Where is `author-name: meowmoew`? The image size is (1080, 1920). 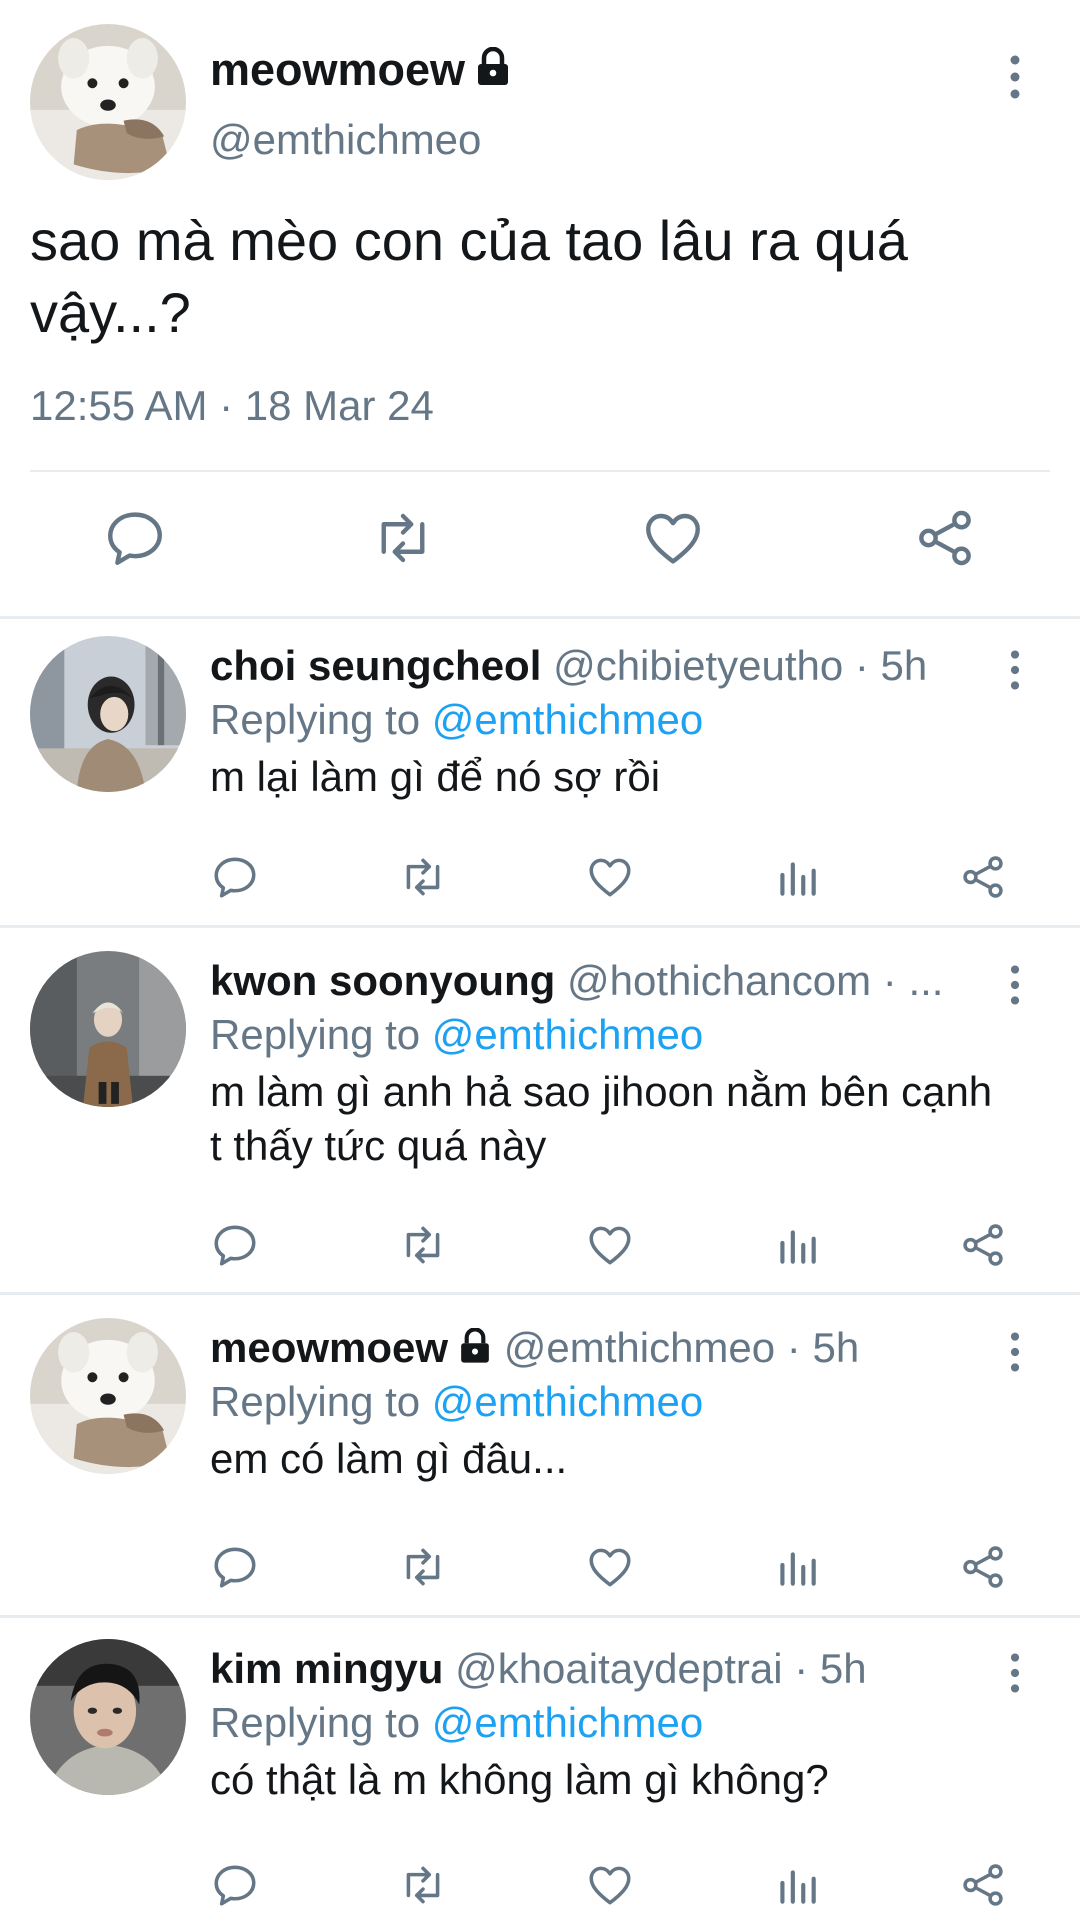
author-name: meowmoew is located at coordinates (360, 70).